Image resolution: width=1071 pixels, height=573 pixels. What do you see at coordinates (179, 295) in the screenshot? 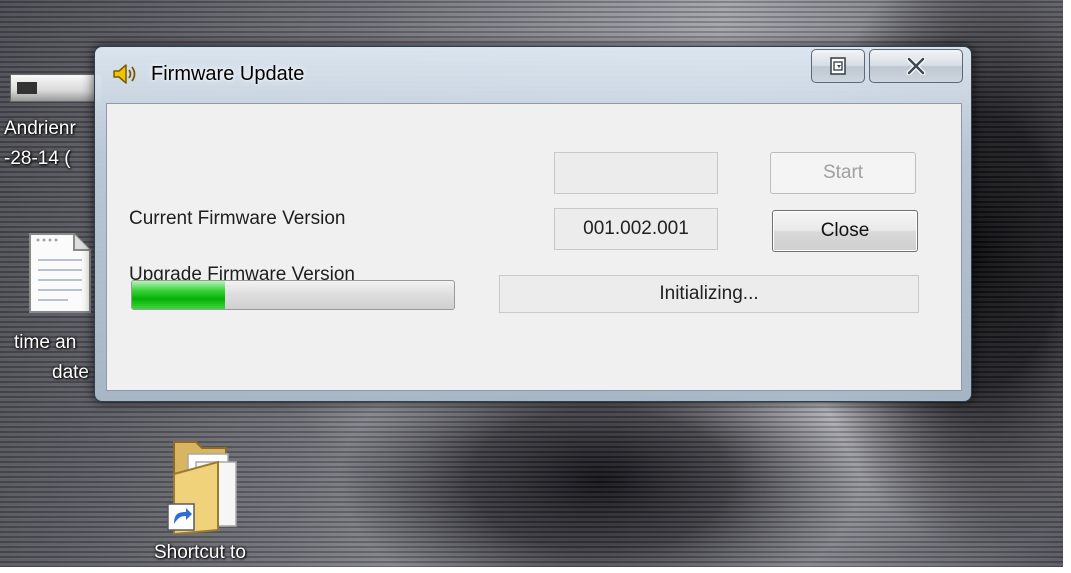
I see `progress-bar-fill` at bounding box center [179, 295].